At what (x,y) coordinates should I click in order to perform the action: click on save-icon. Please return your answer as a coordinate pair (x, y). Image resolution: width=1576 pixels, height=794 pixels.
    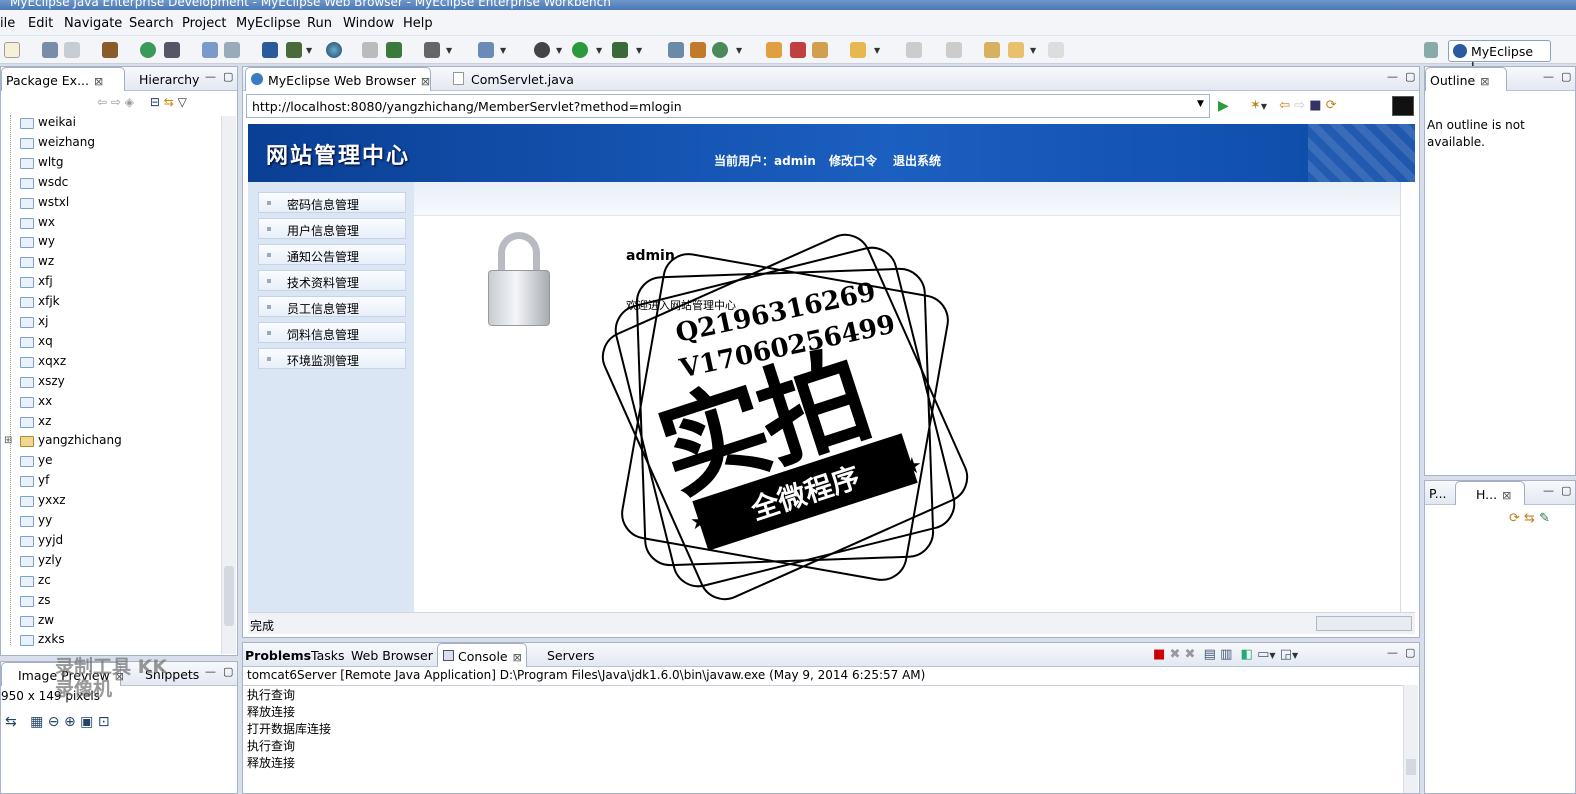
    Looking at the image, I should click on (50, 50).